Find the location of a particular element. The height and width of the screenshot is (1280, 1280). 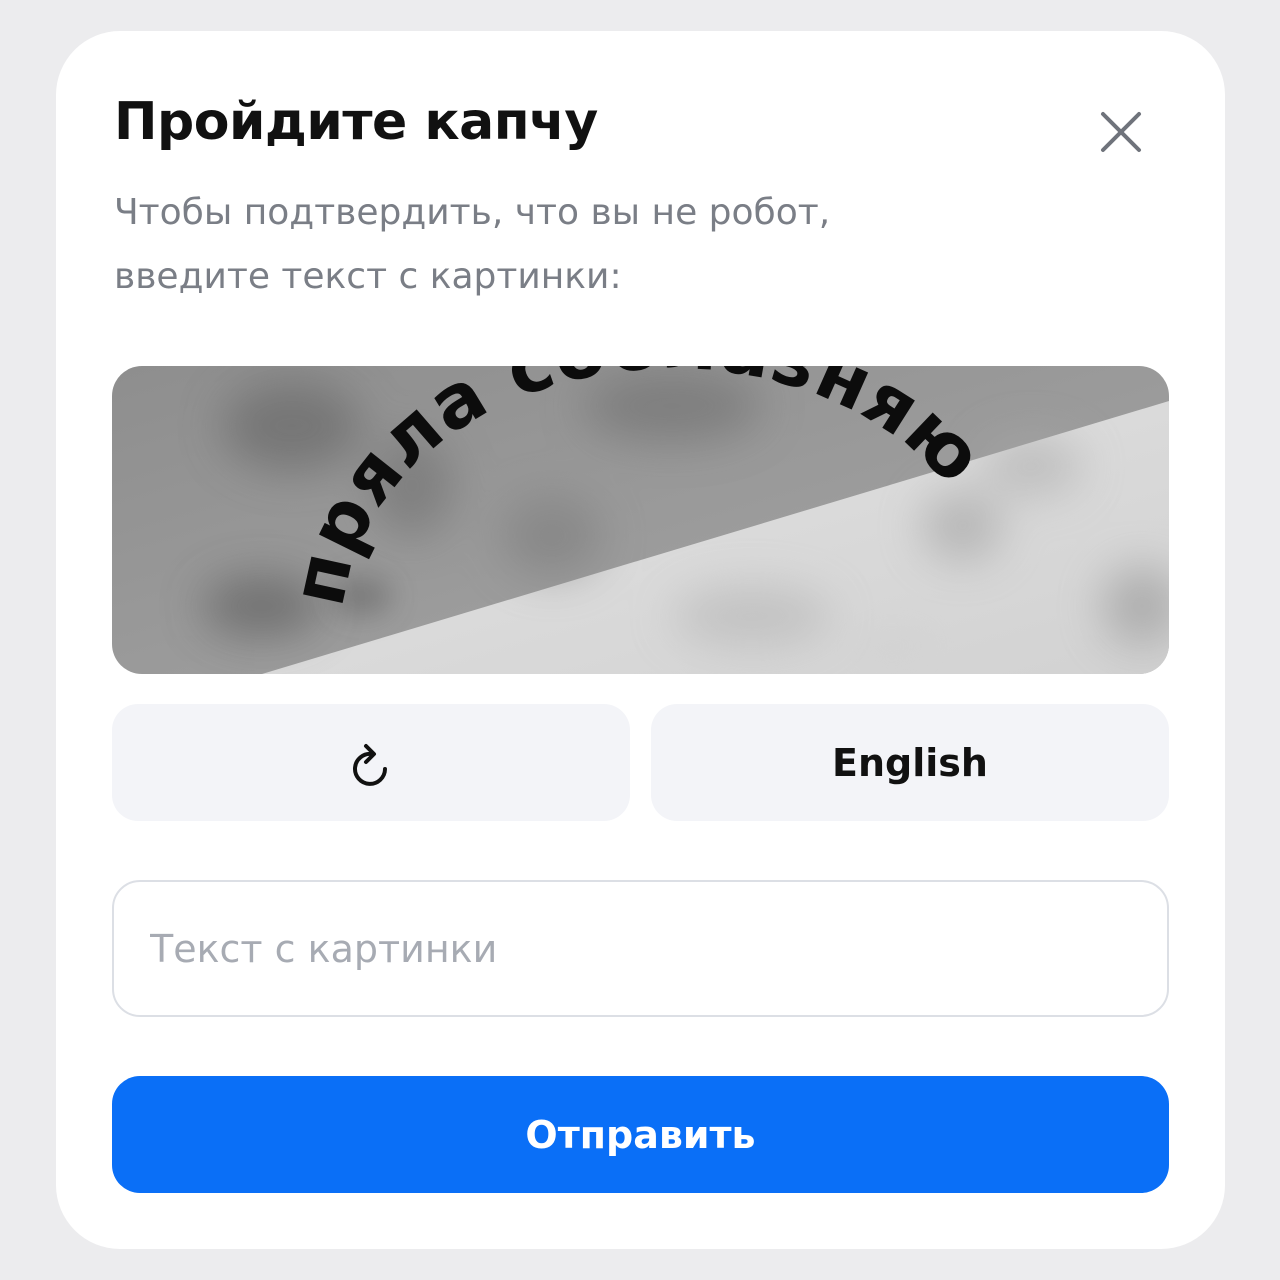

refresh-icon is located at coordinates (370, 764).